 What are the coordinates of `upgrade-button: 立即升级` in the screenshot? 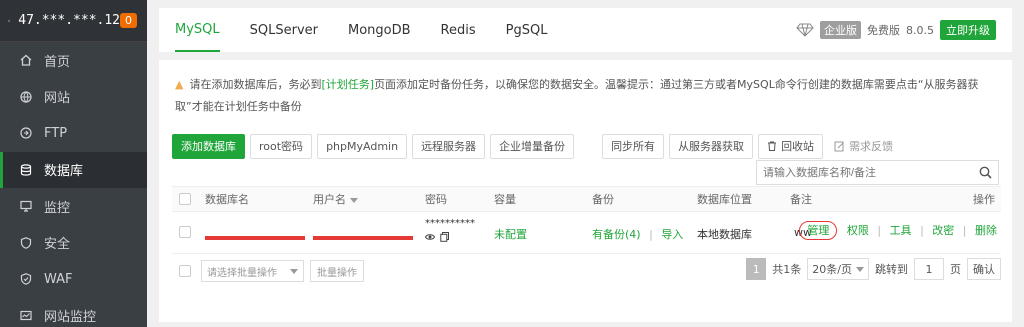 It's located at (968, 30).